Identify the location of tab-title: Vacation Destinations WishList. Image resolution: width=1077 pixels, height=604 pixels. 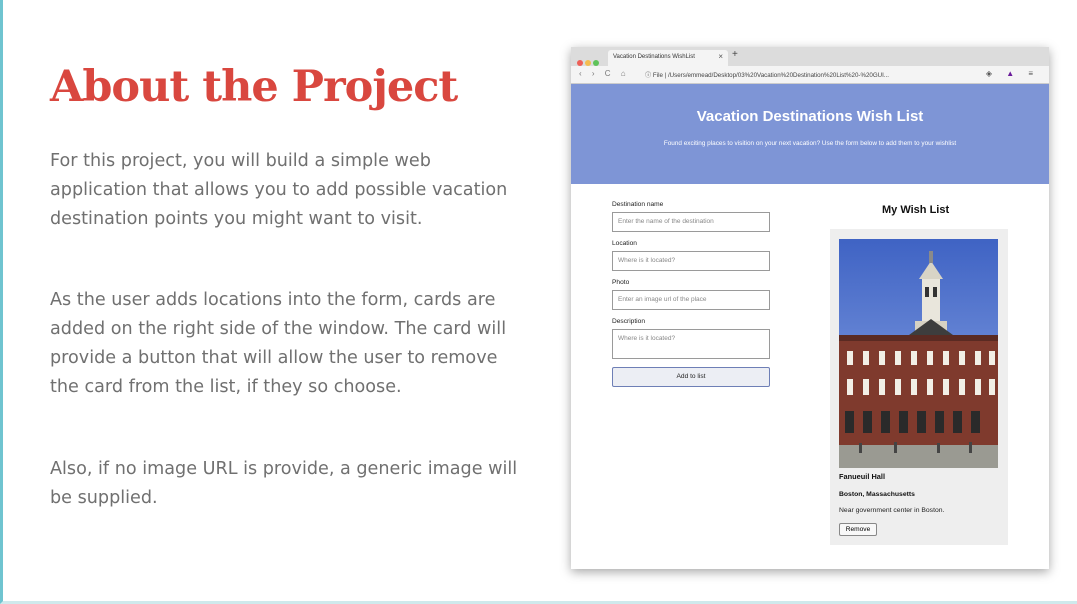
(654, 57).